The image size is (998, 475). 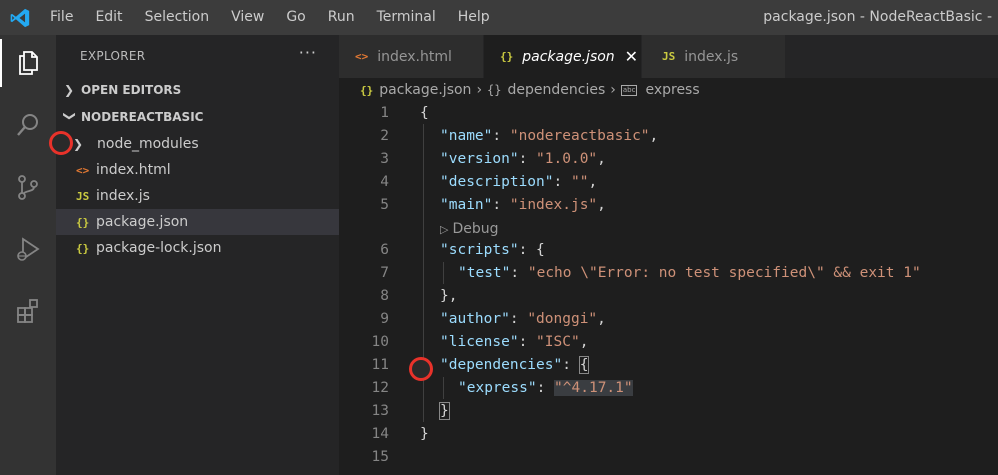 I want to click on code-line-10: "license": "ISC",, so click(x=514, y=342).